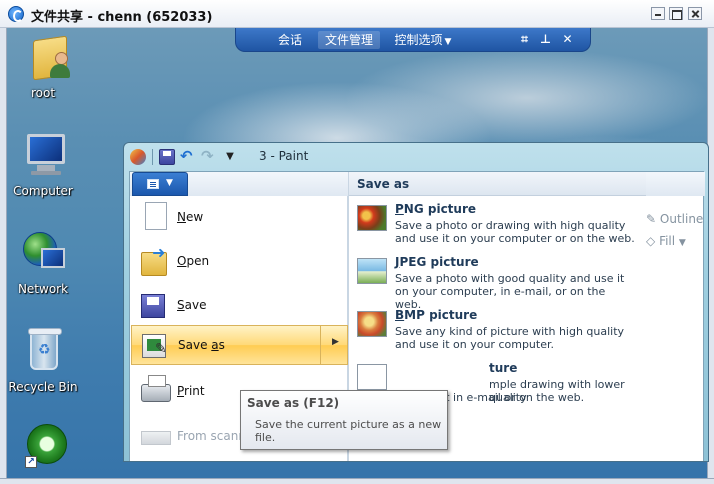  I want to click on pin-icon: ⊥, so click(545, 39).